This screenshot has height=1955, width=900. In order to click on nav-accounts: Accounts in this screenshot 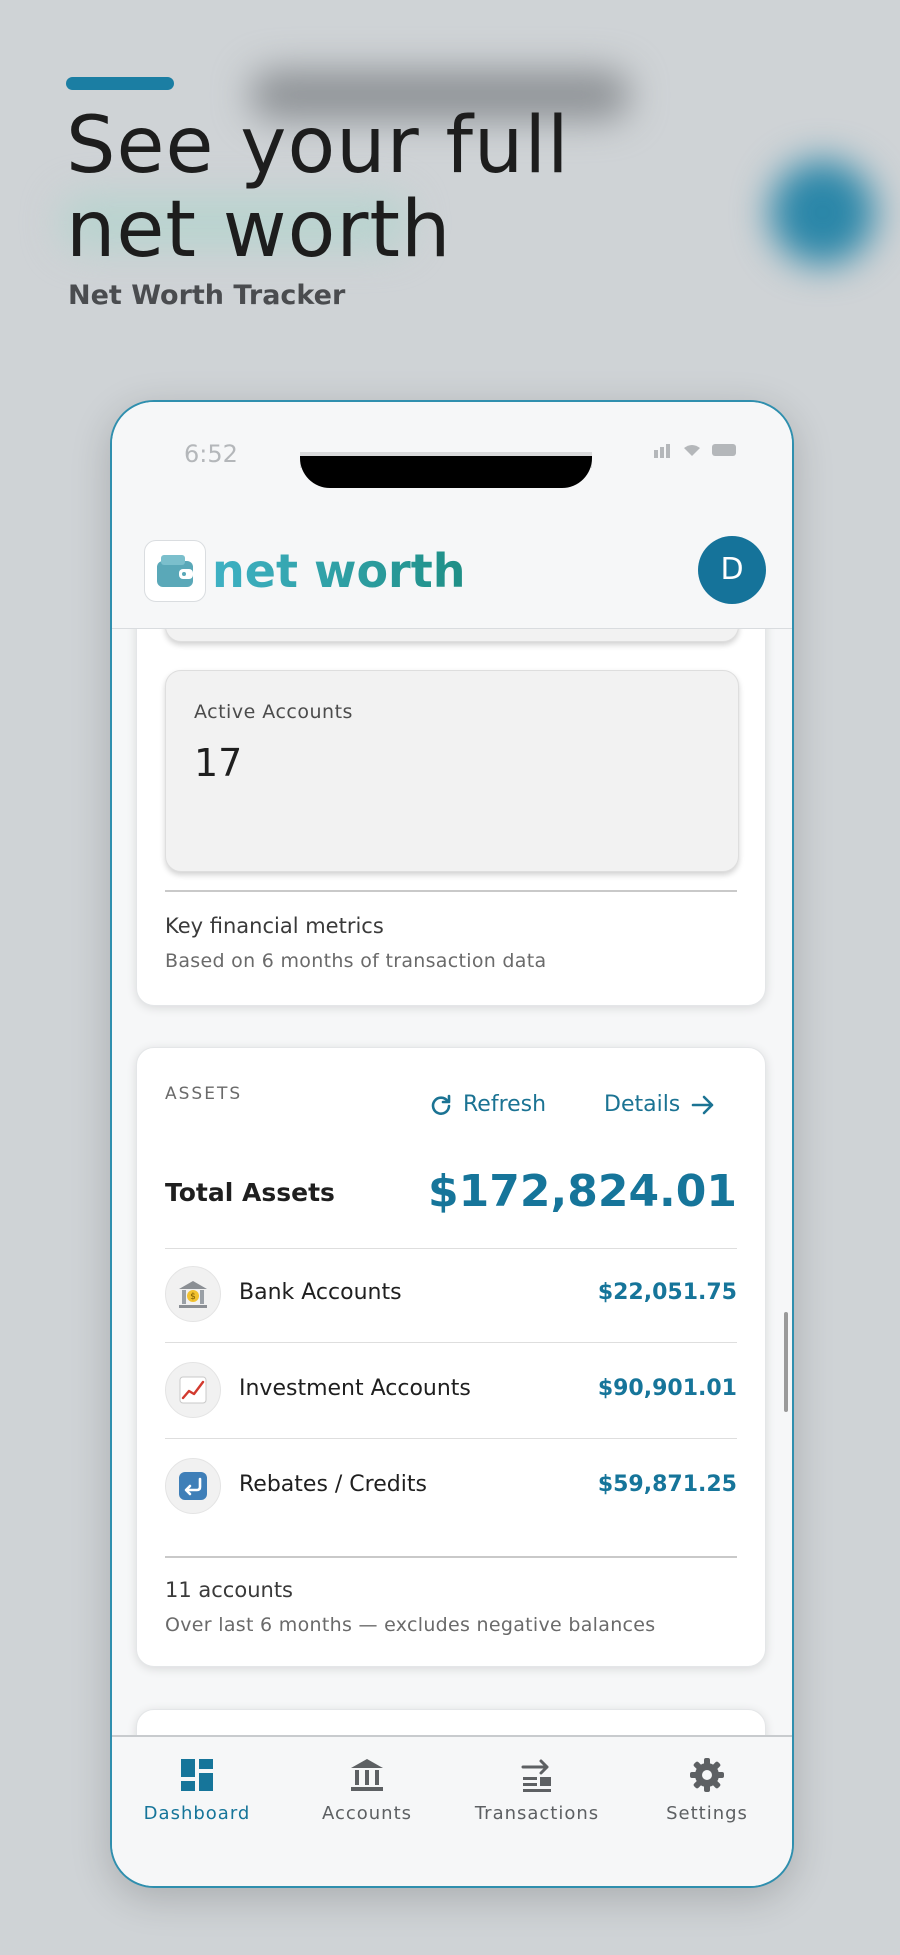, I will do `click(367, 1789)`.